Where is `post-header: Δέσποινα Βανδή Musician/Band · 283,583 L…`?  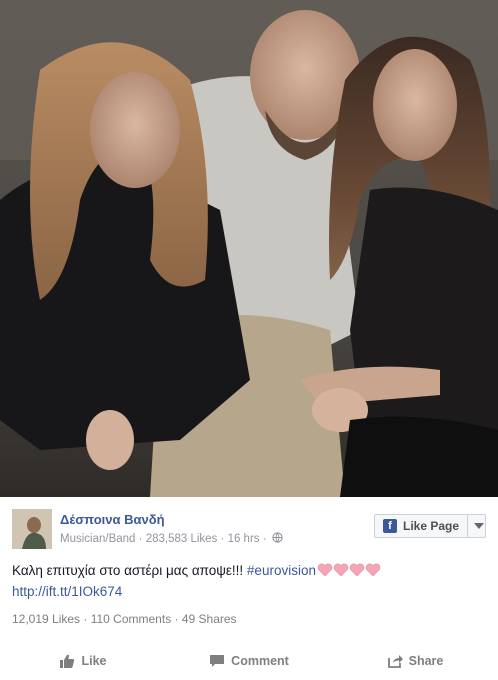
post-header: Δέσποινα Βανδή Musician/Band · 283,583 L… is located at coordinates (249, 529).